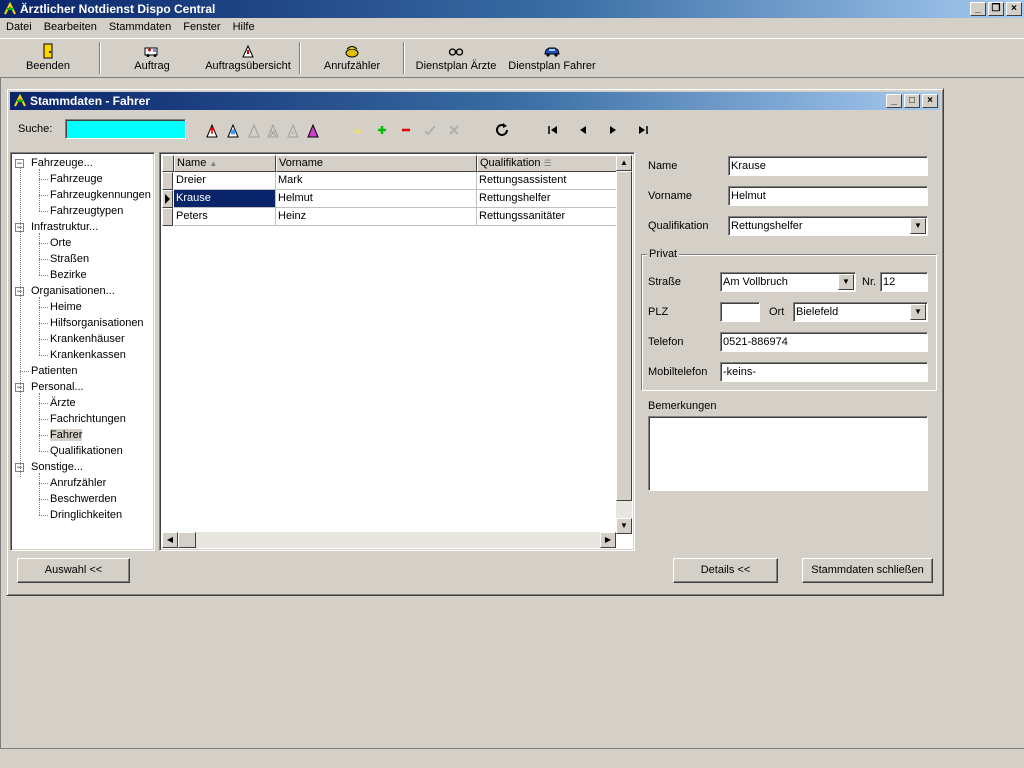  Describe the element at coordinates (125, 129) in the screenshot. I see `search-input` at that location.